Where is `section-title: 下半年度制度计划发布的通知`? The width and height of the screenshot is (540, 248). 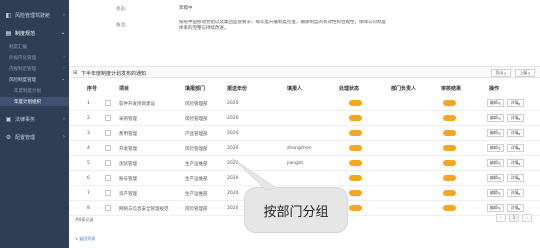 section-title: 下半年度制度计划发布的通知 is located at coordinates (114, 74).